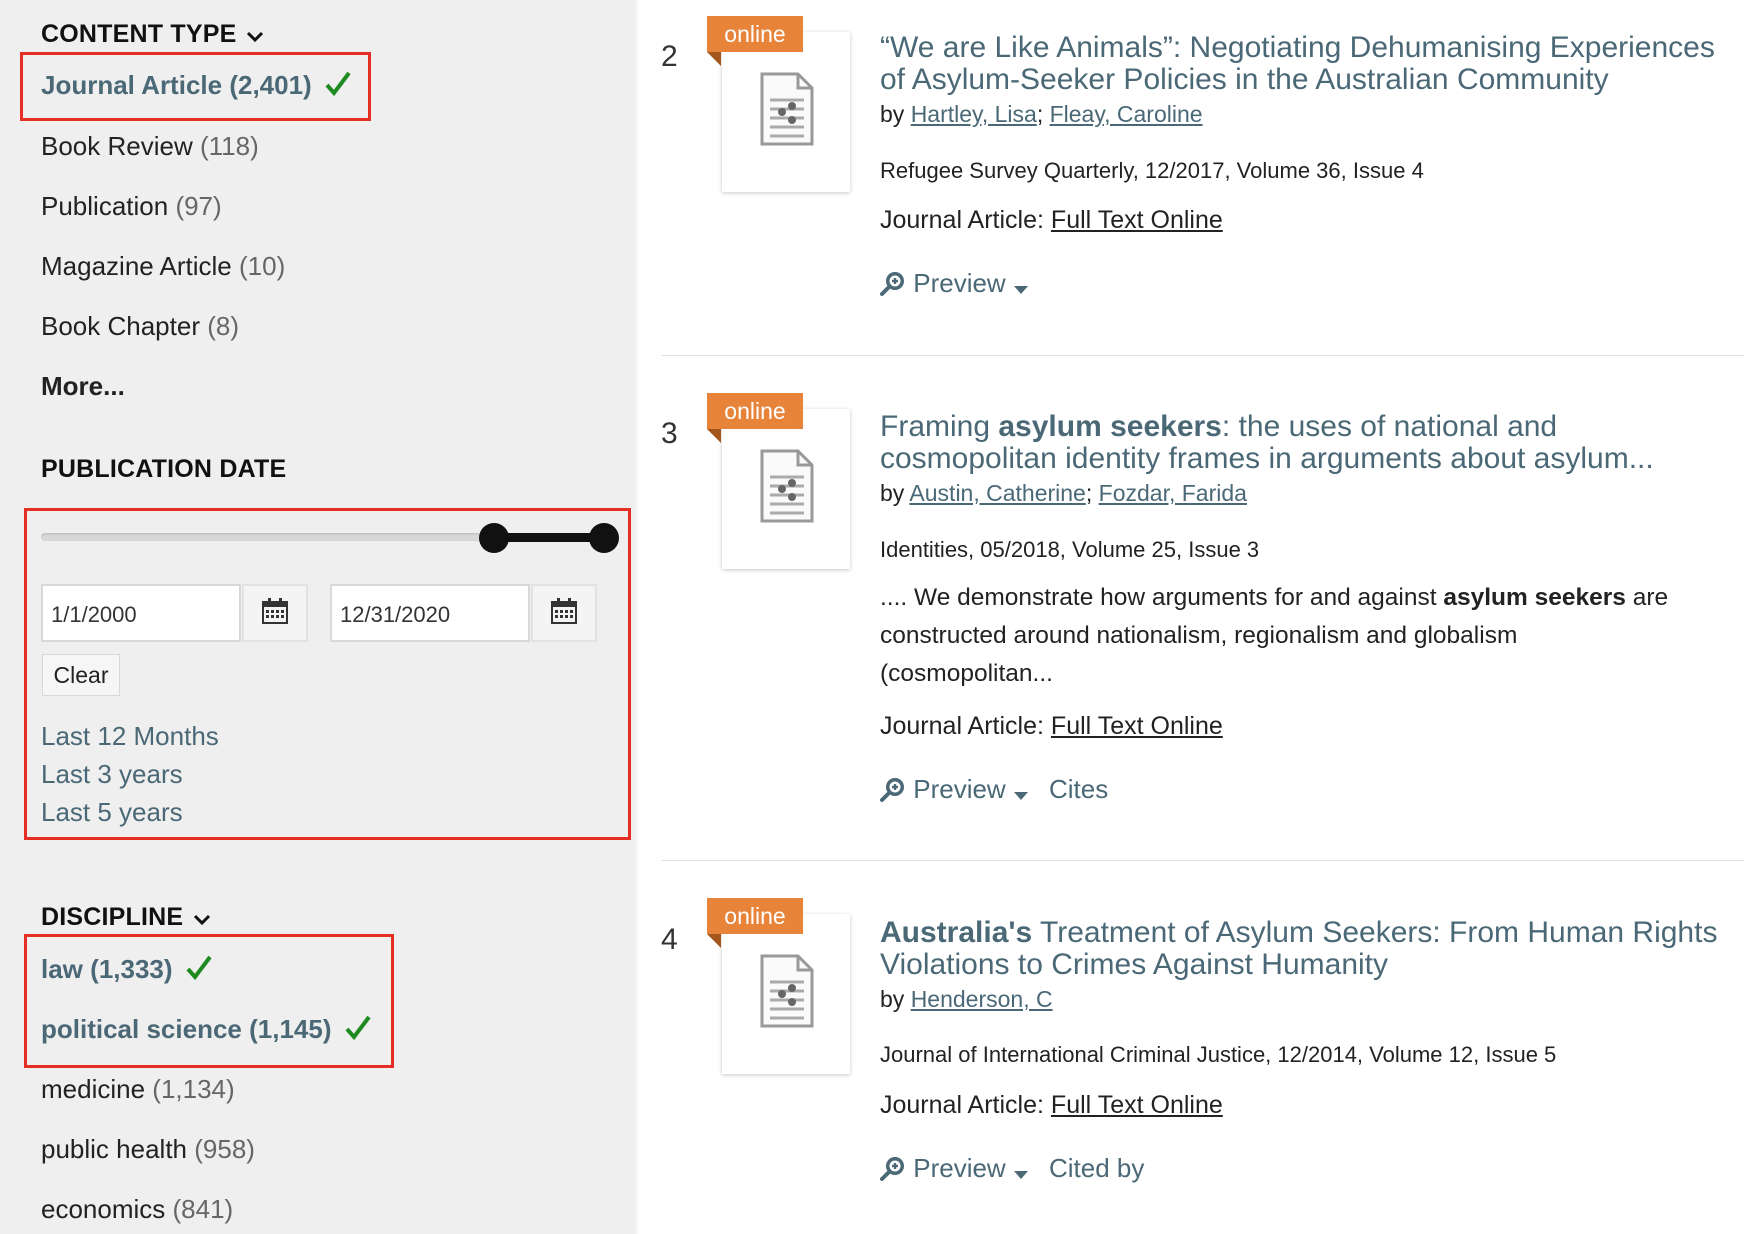  What do you see at coordinates (209, 1001) in the screenshot?
I see `highlight-box-discipline` at bounding box center [209, 1001].